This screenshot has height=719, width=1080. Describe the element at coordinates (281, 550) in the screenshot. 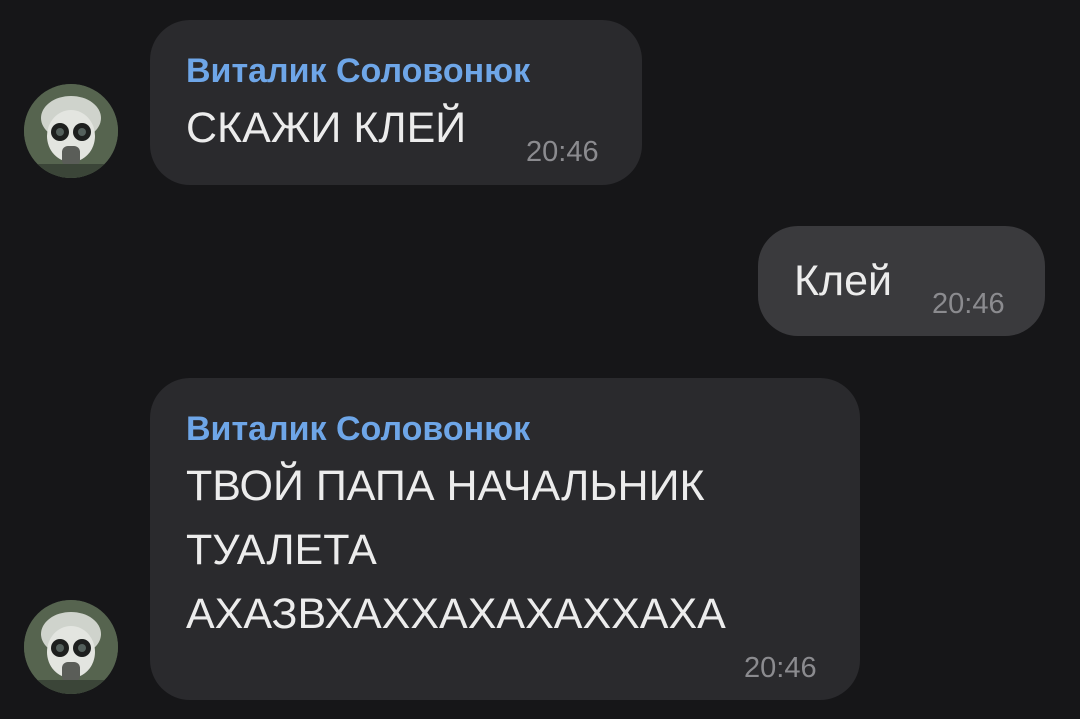

I see `message-text-line: ТУАЛЕТА` at that location.